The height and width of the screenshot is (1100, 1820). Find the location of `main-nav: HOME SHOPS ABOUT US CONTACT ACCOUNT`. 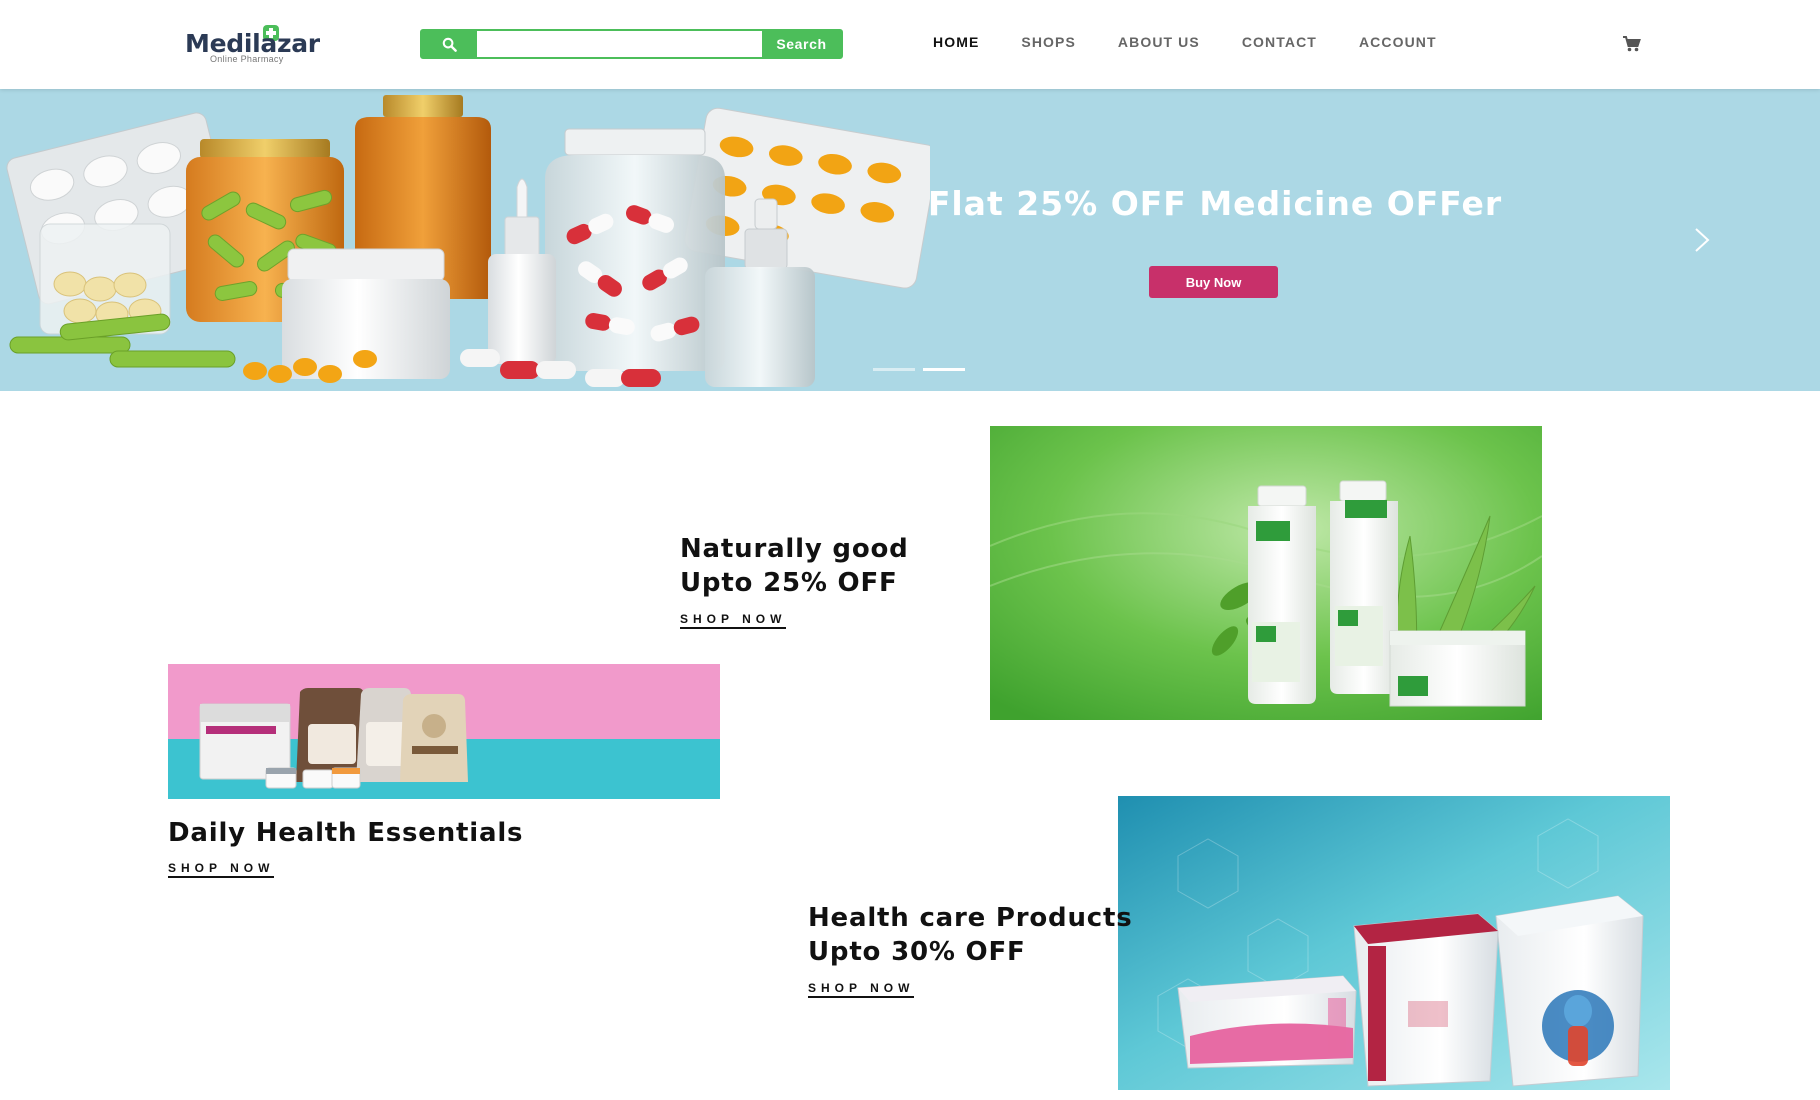

main-nav: HOME SHOPS ABOUT US CONTACT ACCOUNT is located at coordinates (1206, 44).